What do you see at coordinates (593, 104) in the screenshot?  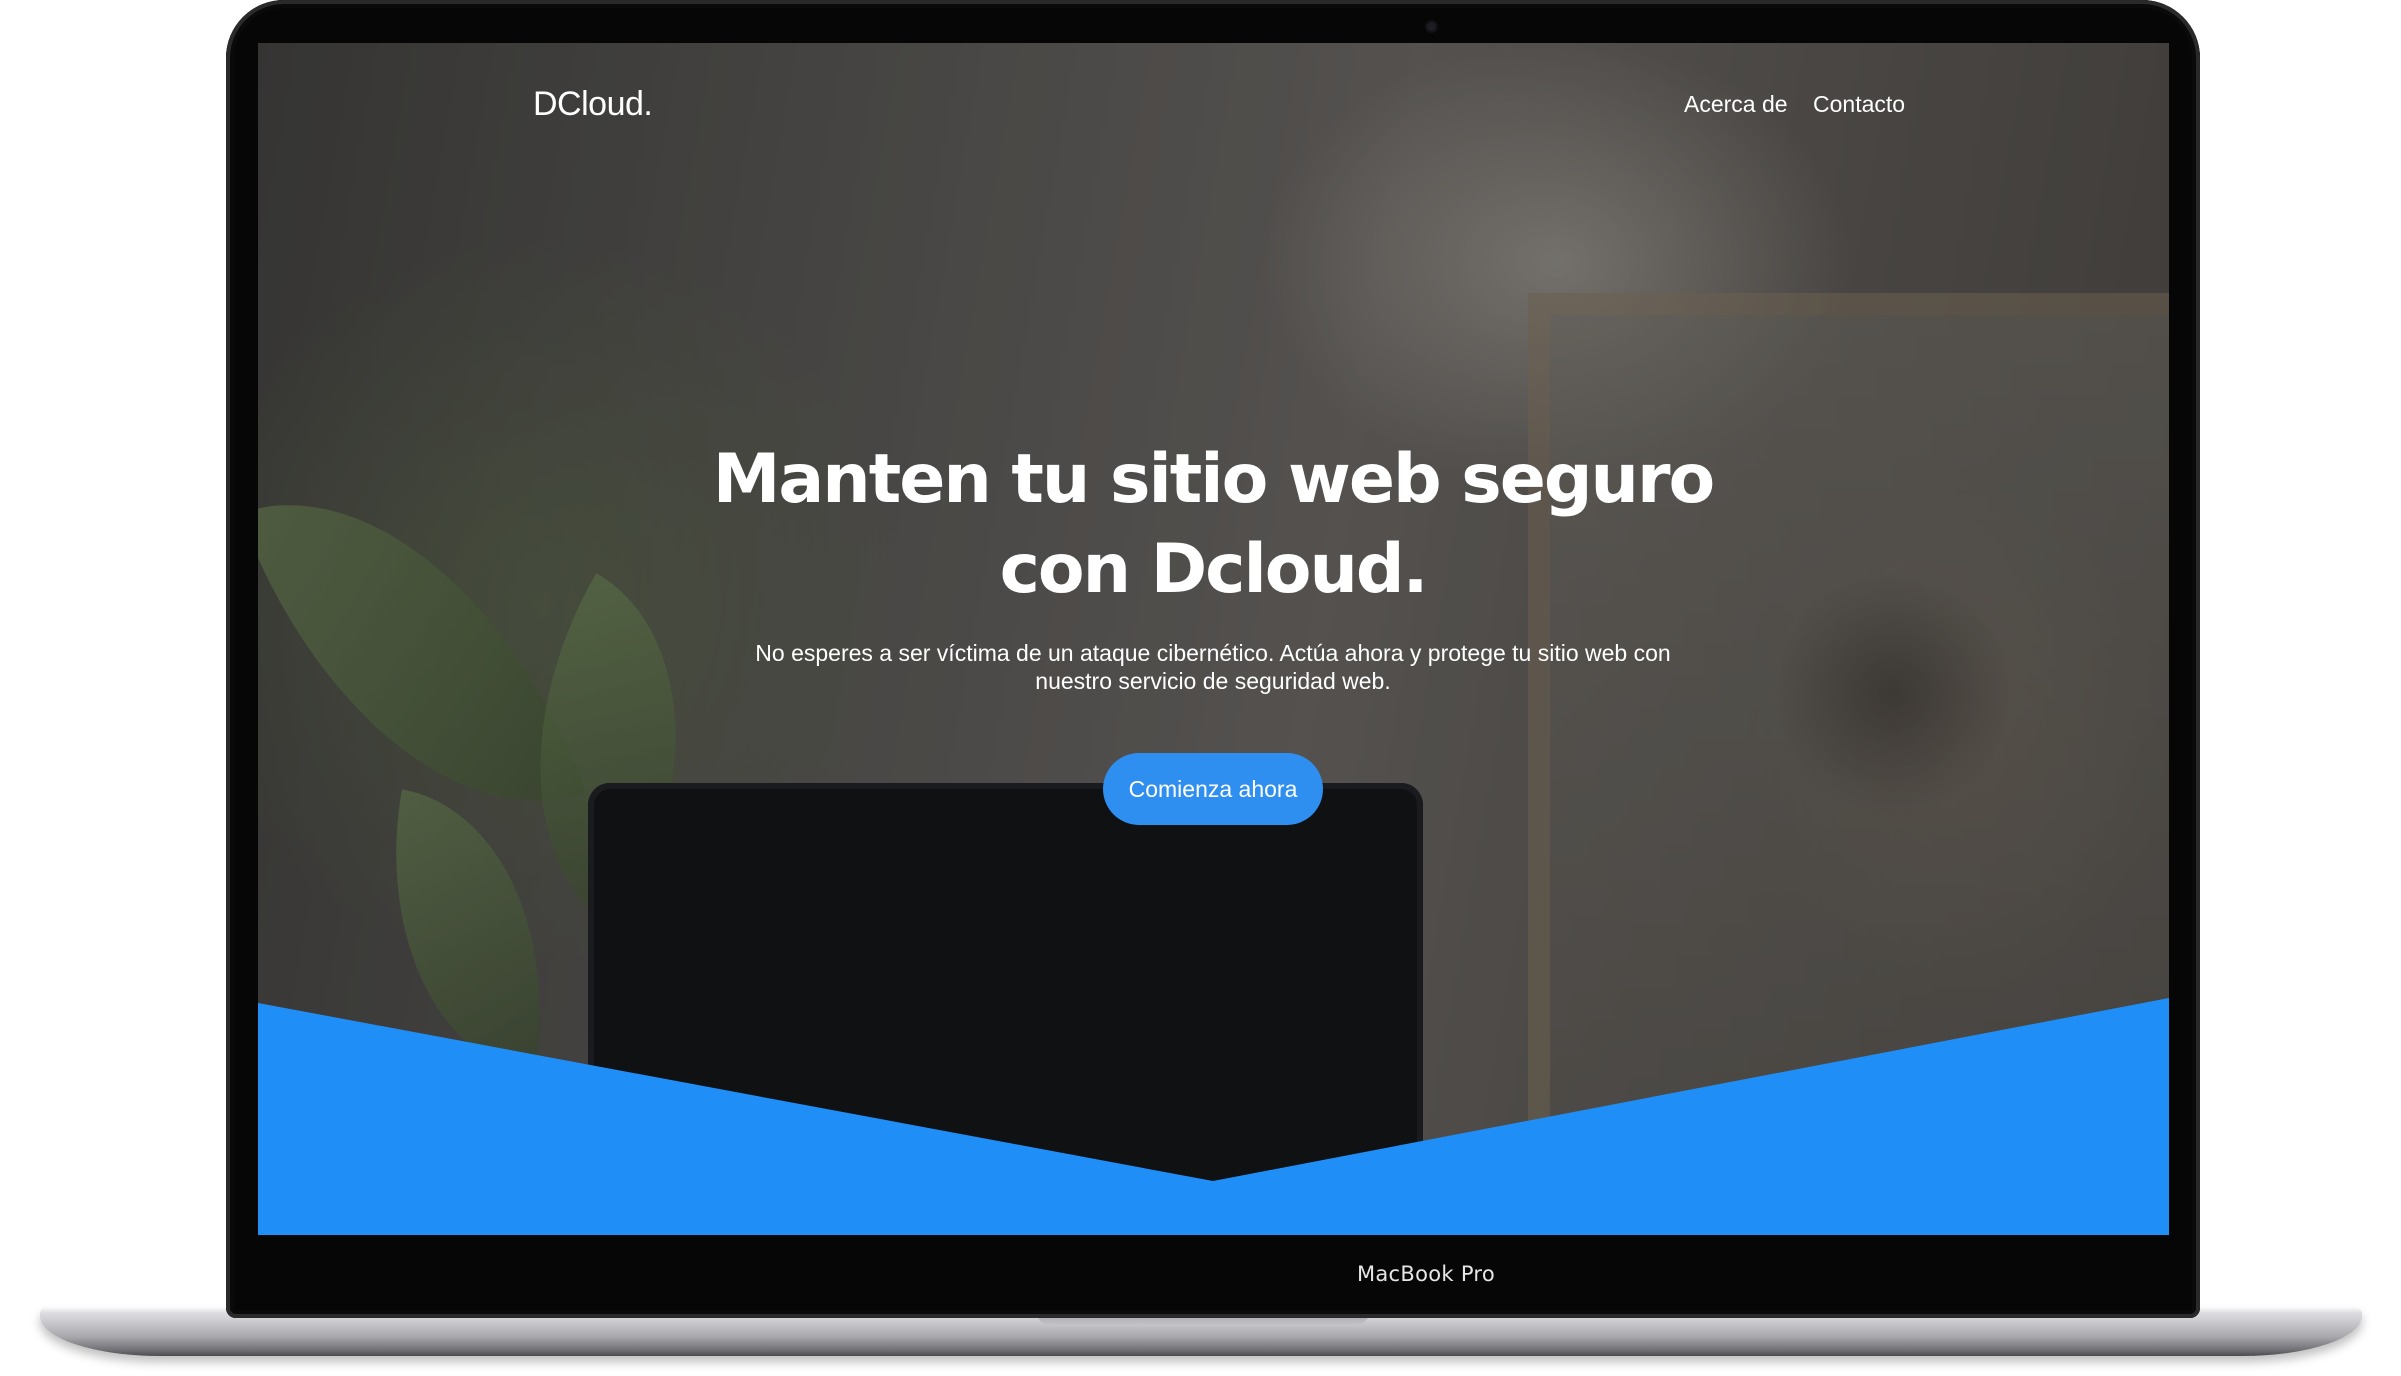 I see `site-logo: DCloud.` at bounding box center [593, 104].